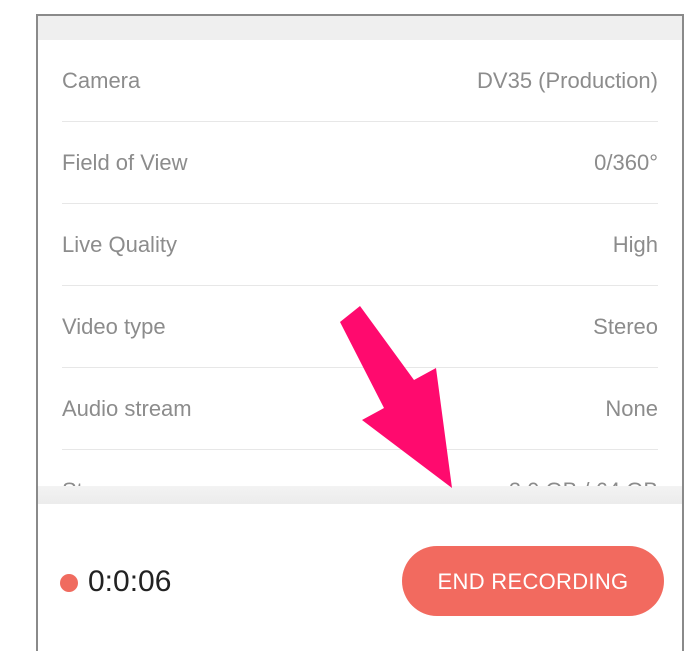 This screenshot has height=651, width=686. Describe the element at coordinates (360, 409) in the screenshot. I see `setting-row-audio-stream: Audio stream None` at that location.